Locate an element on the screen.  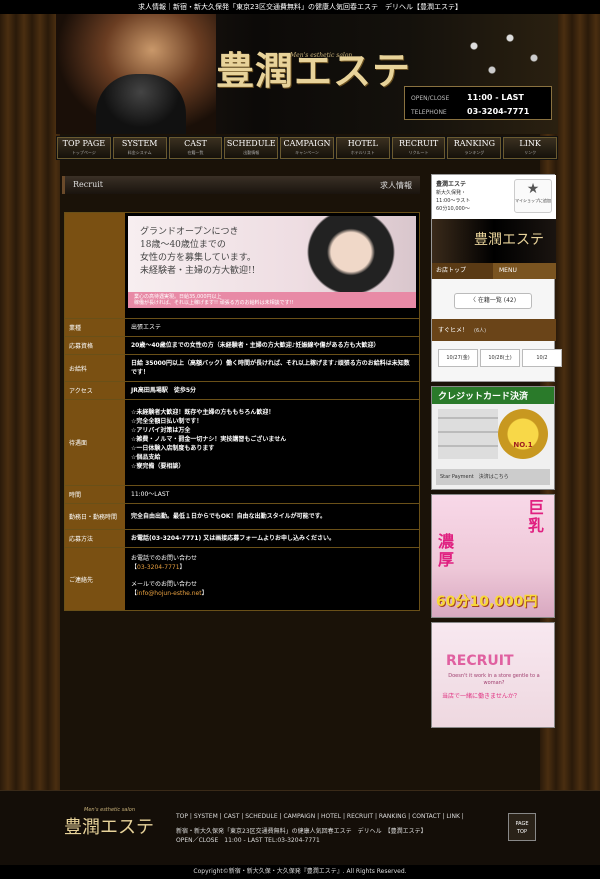
date-tab: 10/28(土) is located at coordinates (500, 358).